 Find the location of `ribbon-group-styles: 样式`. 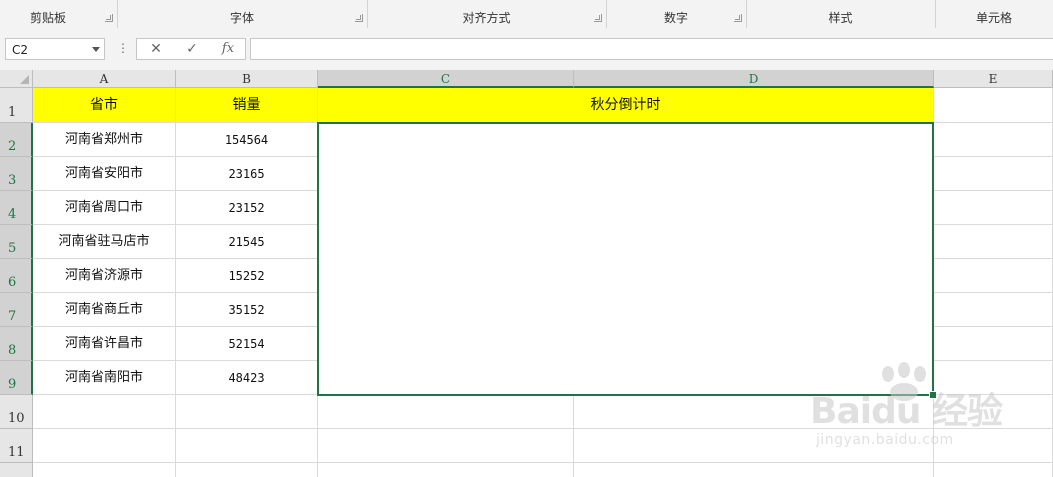

ribbon-group-styles: 样式 is located at coordinates (841, 14).